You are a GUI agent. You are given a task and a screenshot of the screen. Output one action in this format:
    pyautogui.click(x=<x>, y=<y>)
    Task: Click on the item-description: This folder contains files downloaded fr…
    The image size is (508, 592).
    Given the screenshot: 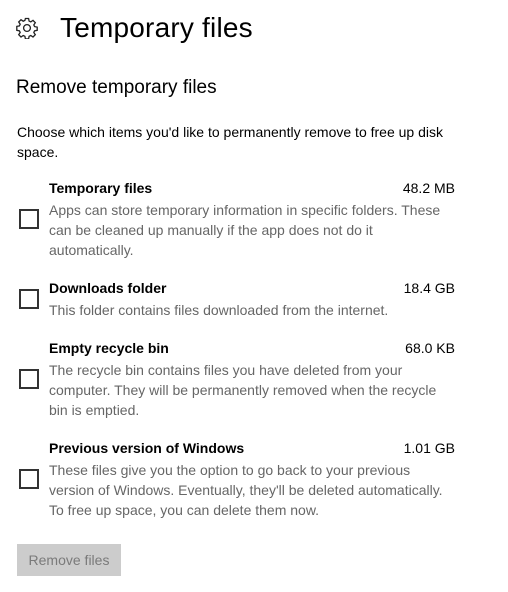 What is the action you would take?
    pyautogui.click(x=219, y=310)
    